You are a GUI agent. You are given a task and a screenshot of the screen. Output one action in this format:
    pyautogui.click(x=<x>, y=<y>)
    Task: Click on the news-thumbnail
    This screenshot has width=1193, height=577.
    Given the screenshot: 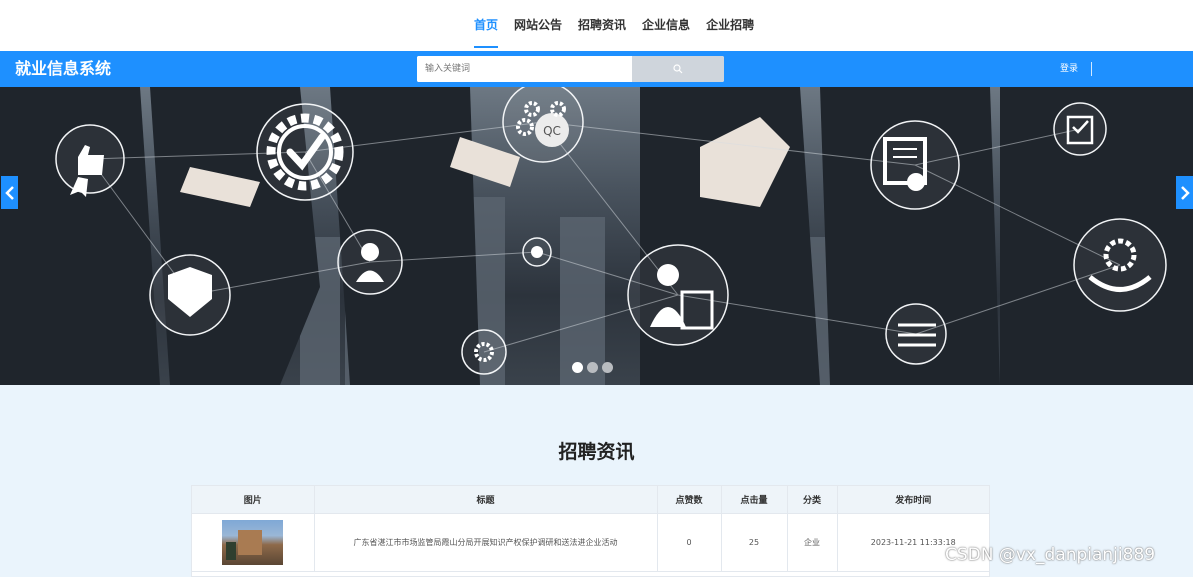 What is the action you would take?
    pyautogui.click(x=253, y=542)
    